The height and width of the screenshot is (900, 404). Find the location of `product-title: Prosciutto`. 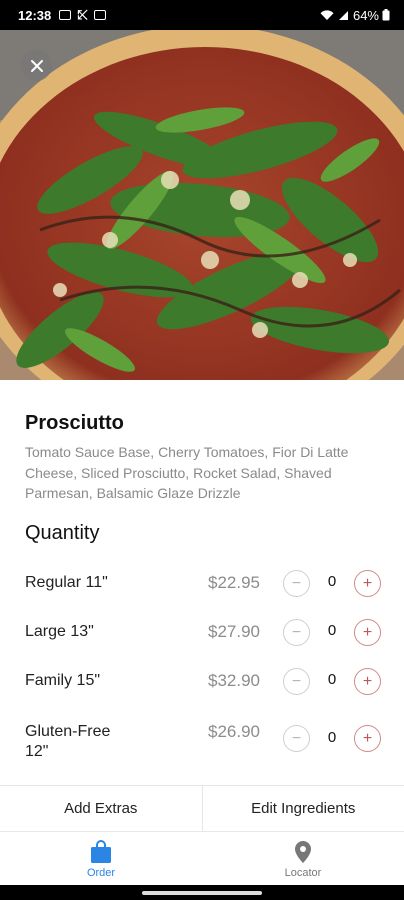

product-title: Prosciutto is located at coordinates (74, 423).